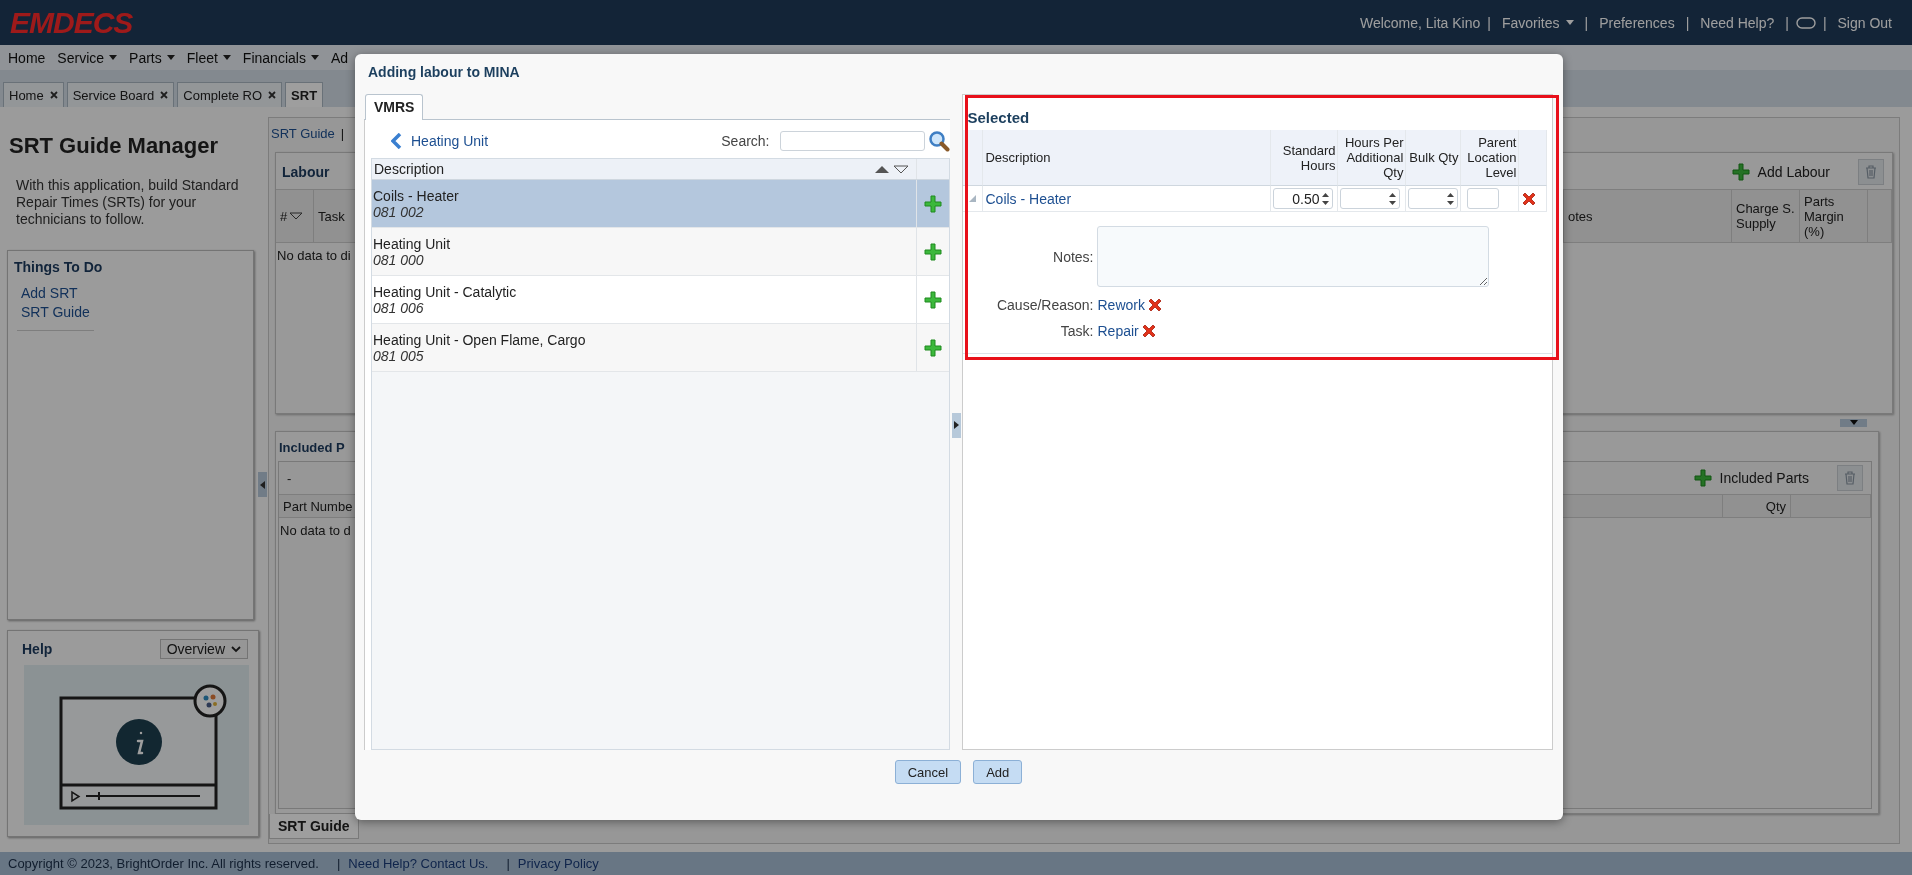  Describe the element at coordinates (230, 94) in the screenshot. I see `page-tab: Complete RO` at that location.